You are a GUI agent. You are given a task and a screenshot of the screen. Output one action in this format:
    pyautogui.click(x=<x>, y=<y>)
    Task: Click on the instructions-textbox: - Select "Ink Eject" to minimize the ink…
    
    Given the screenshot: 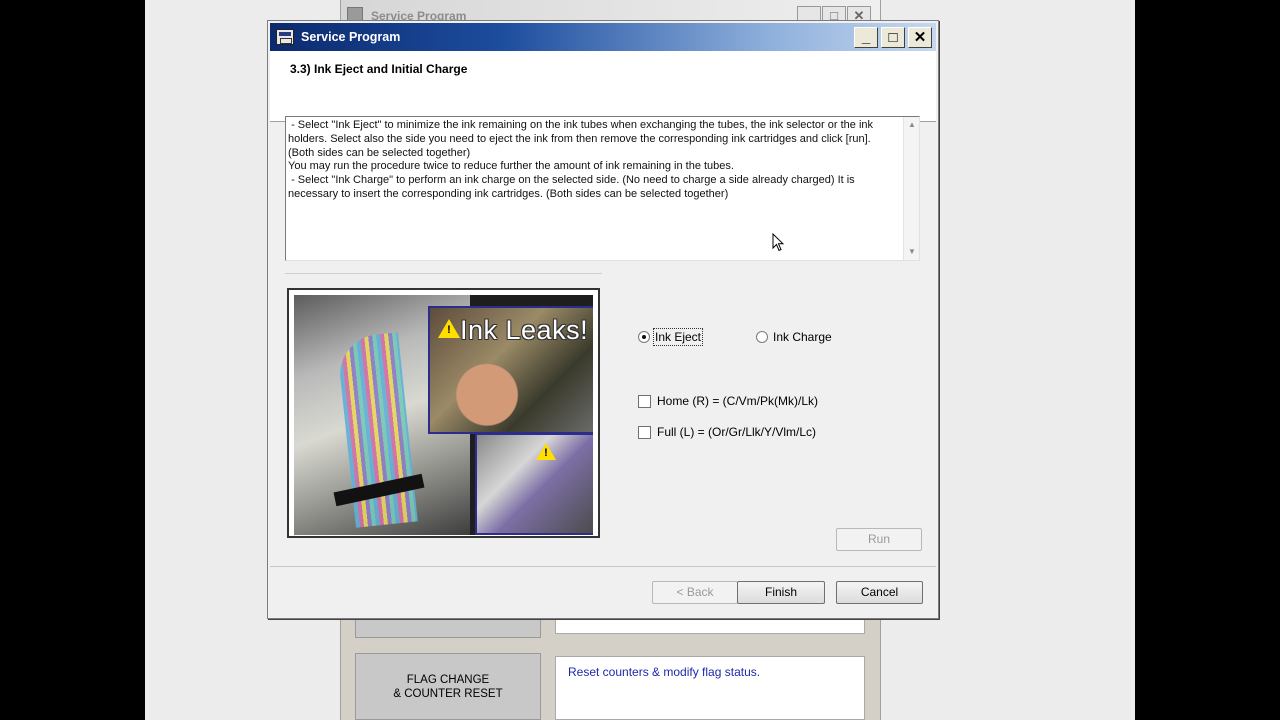 What is the action you would take?
    pyautogui.click(x=602, y=188)
    